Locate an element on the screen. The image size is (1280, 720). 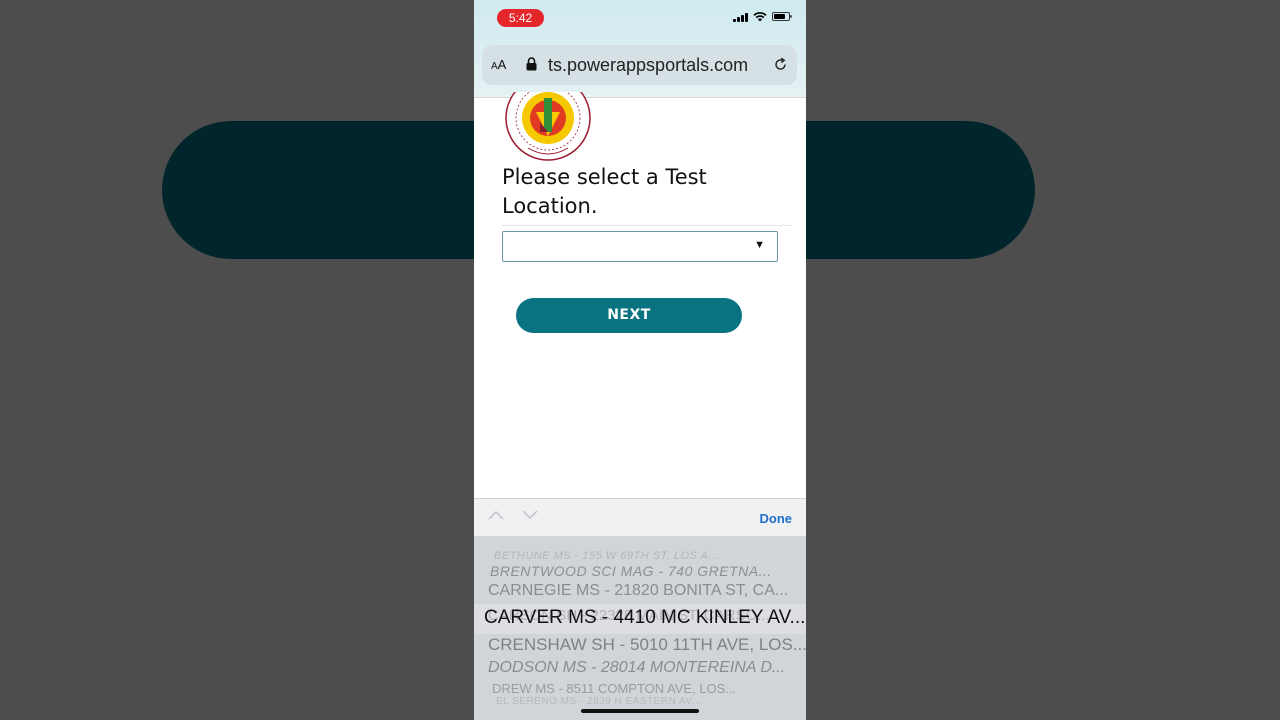
battery-icon is located at coordinates (782, 16).